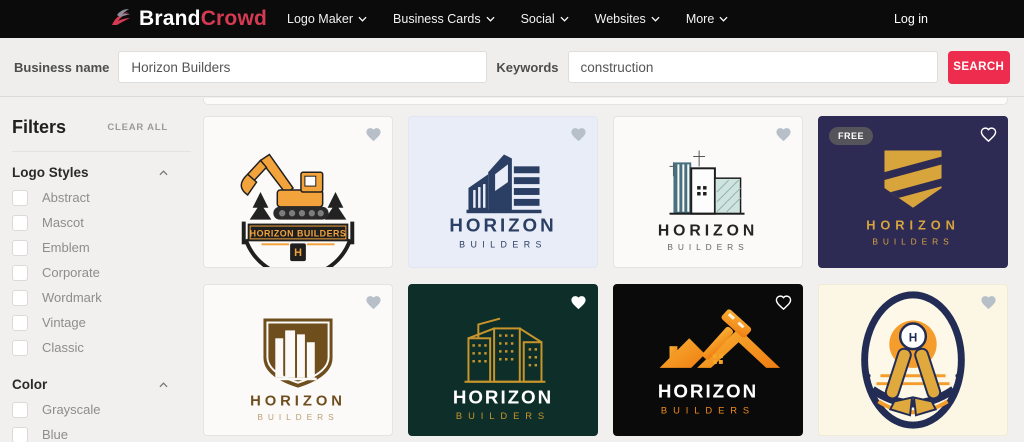  What do you see at coordinates (298, 233) in the screenshot?
I see `svg-text: HORIZON BUILDERS` at bounding box center [298, 233].